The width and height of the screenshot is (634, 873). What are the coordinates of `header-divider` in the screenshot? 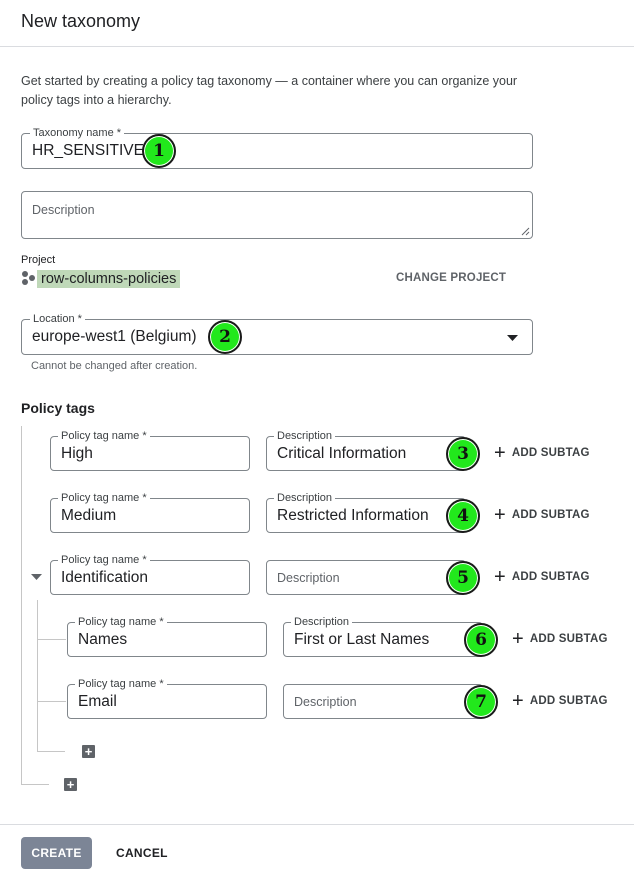 It's located at (317, 46).